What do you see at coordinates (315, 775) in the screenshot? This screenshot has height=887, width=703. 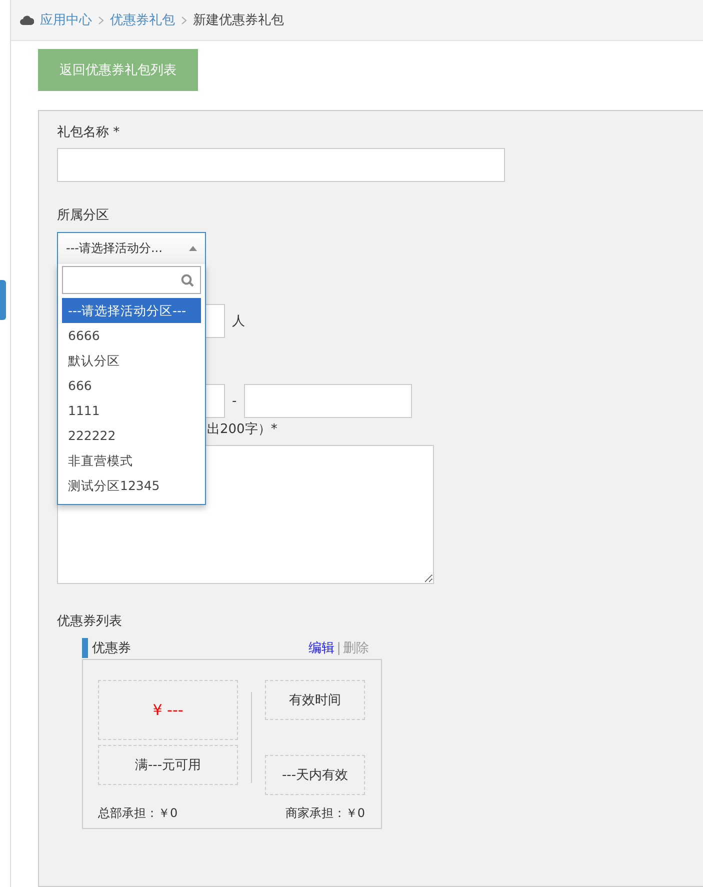 I see `validity-days: ---天内有效` at bounding box center [315, 775].